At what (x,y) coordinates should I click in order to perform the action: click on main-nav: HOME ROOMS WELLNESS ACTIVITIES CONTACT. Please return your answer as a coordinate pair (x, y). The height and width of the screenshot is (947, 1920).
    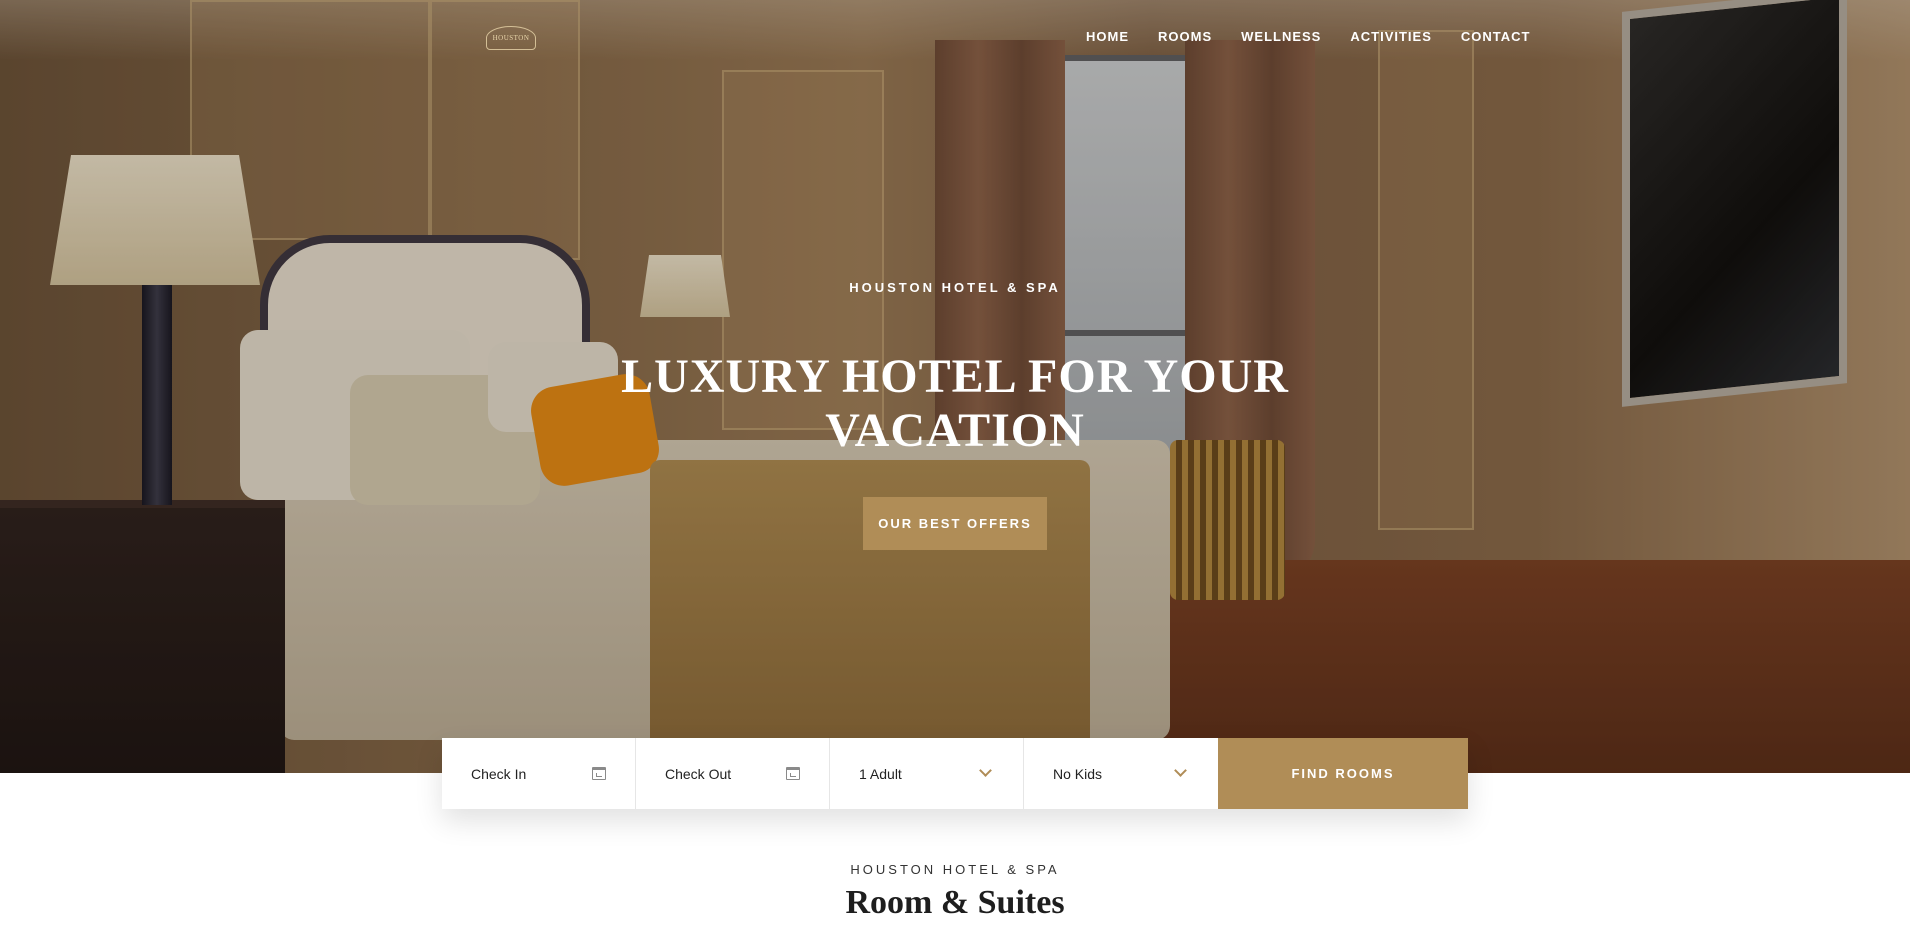
    Looking at the image, I should click on (1322, 36).